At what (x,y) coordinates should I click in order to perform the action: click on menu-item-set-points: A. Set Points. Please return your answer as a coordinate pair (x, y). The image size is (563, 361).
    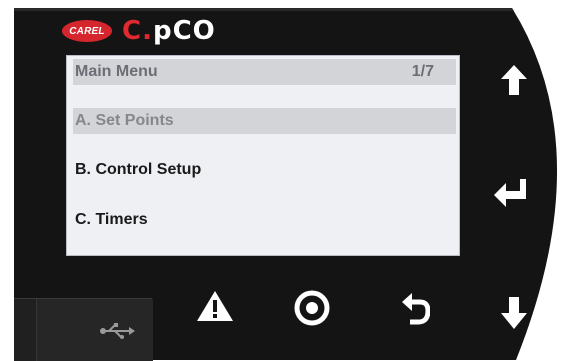
    Looking at the image, I should click on (264, 121).